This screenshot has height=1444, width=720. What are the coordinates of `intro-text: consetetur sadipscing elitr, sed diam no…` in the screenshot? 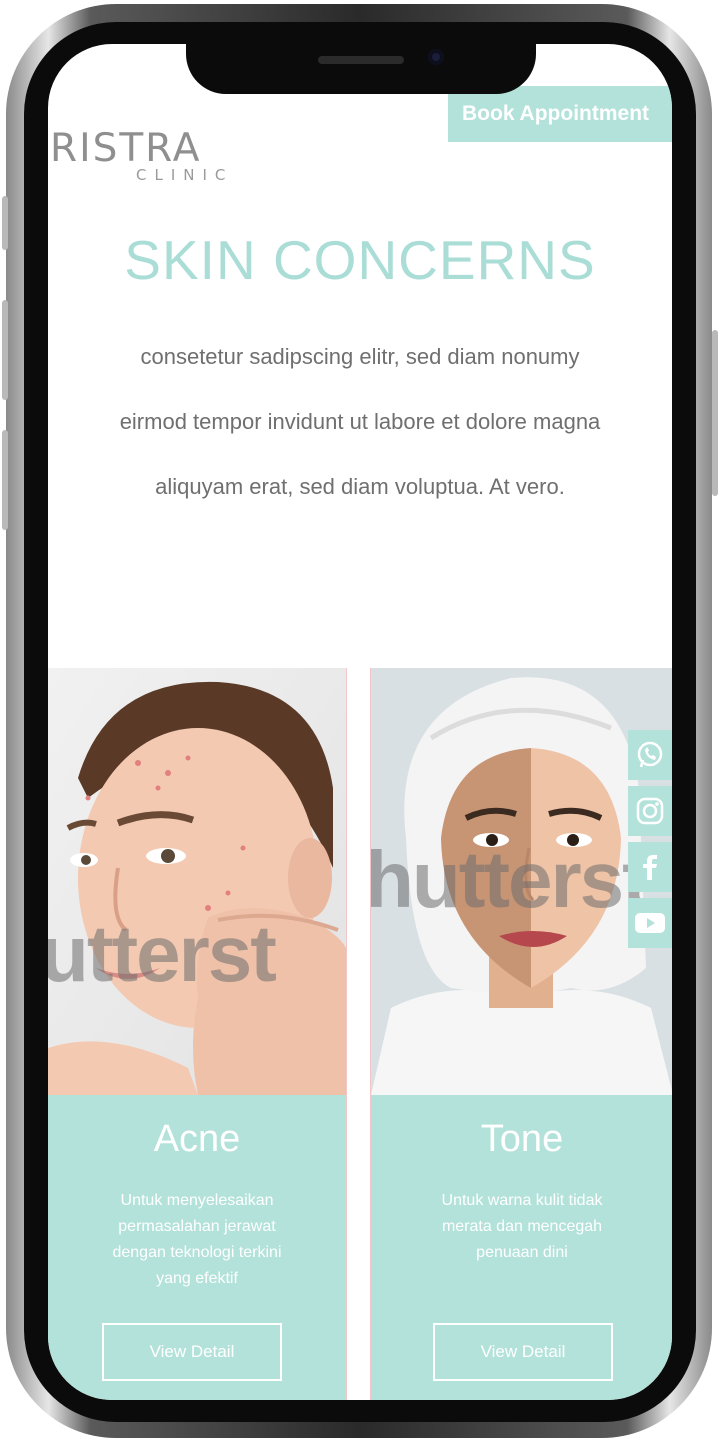 It's located at (360, 421).